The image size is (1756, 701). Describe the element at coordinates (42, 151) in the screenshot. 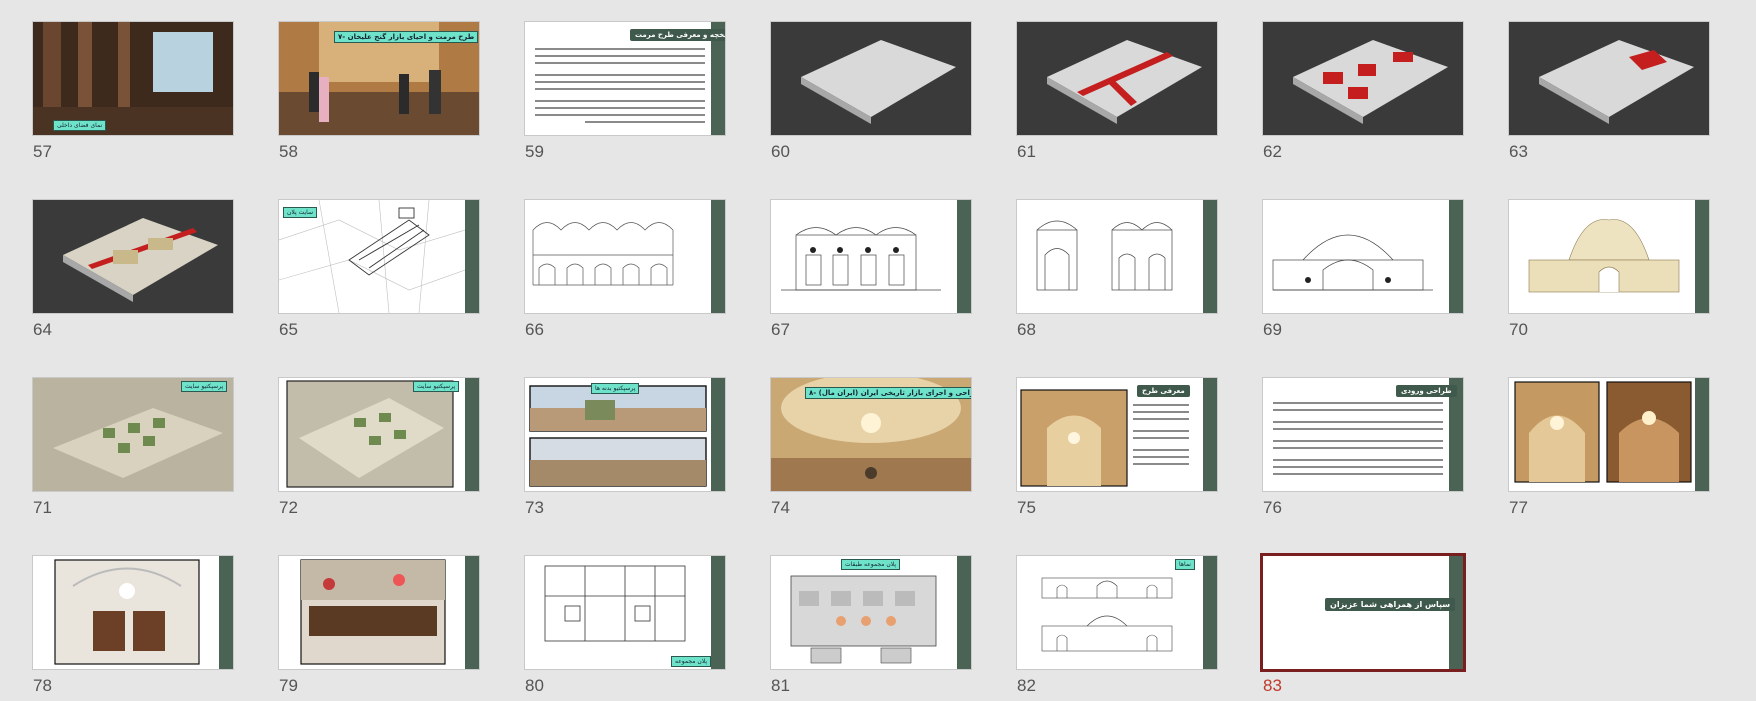

I see `slide-number: 57` at that location.